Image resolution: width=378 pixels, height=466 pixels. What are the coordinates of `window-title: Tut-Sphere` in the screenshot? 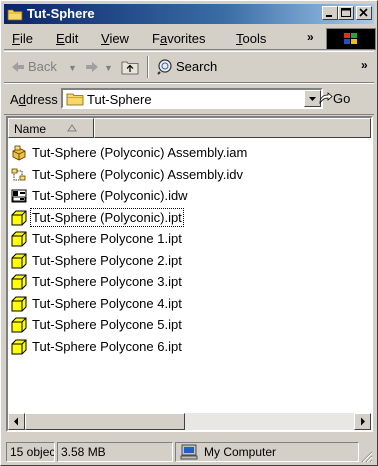 It's located at (61, 13).